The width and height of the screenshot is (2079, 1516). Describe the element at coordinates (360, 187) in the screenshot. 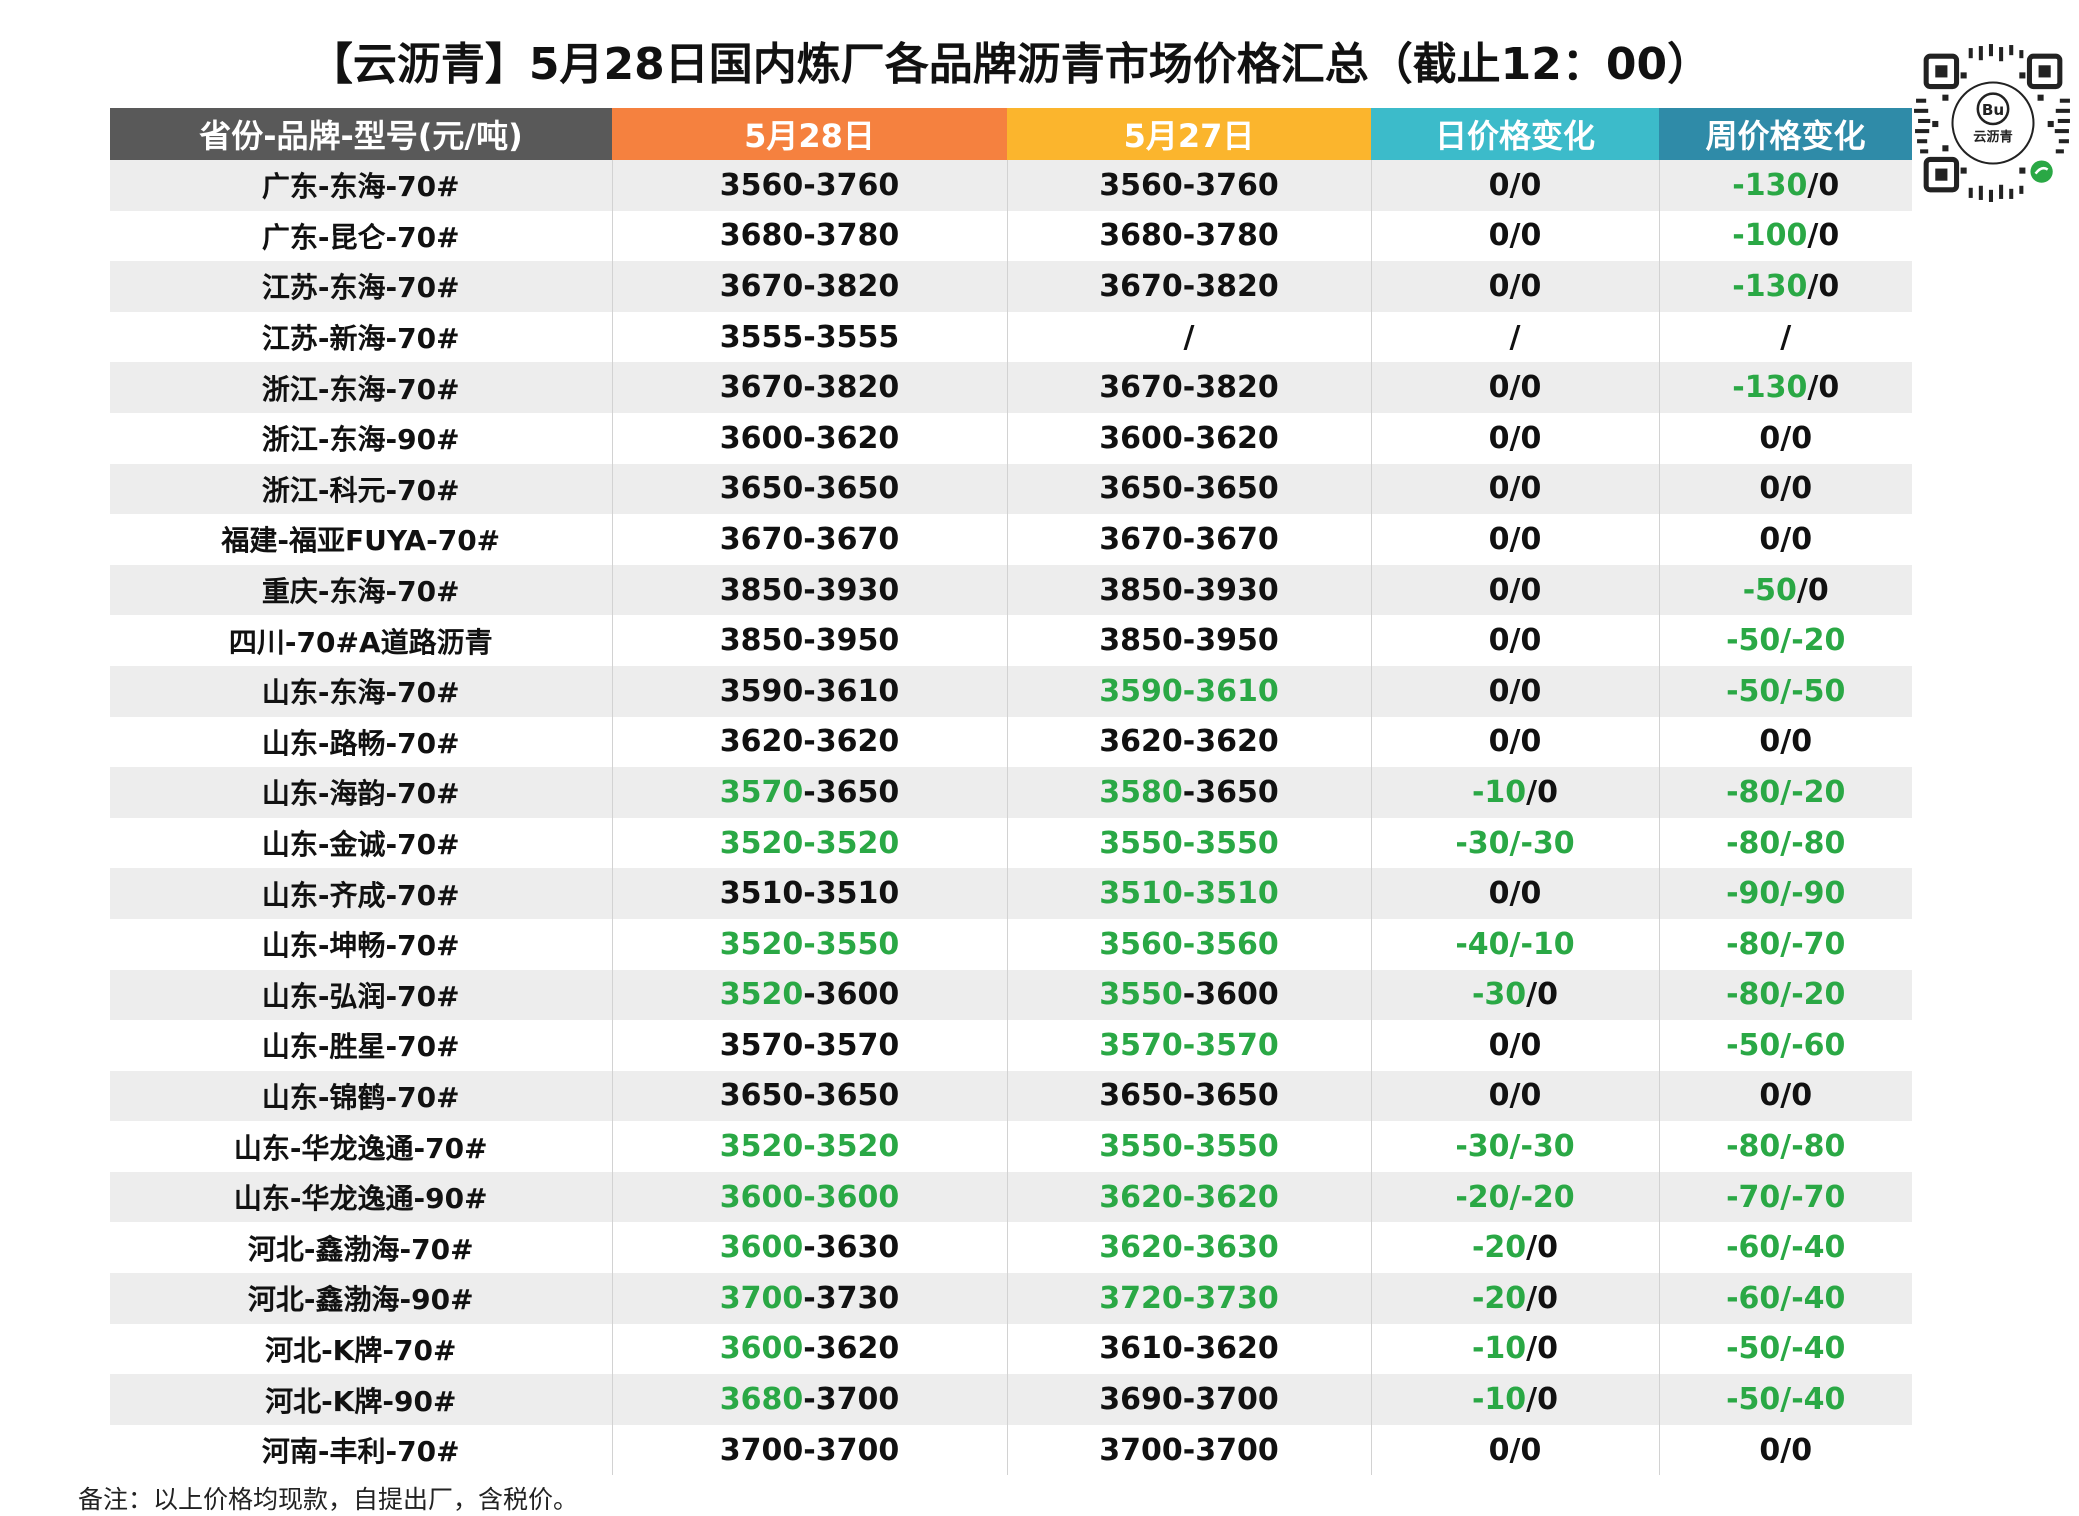

I see `cell-text: 广东-东海-70#` at that location.